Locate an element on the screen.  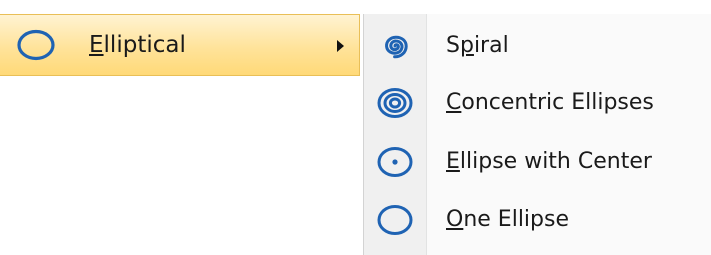
submenu-item-one-ellipse: One Ellipse is located at coordinates (537, 220).